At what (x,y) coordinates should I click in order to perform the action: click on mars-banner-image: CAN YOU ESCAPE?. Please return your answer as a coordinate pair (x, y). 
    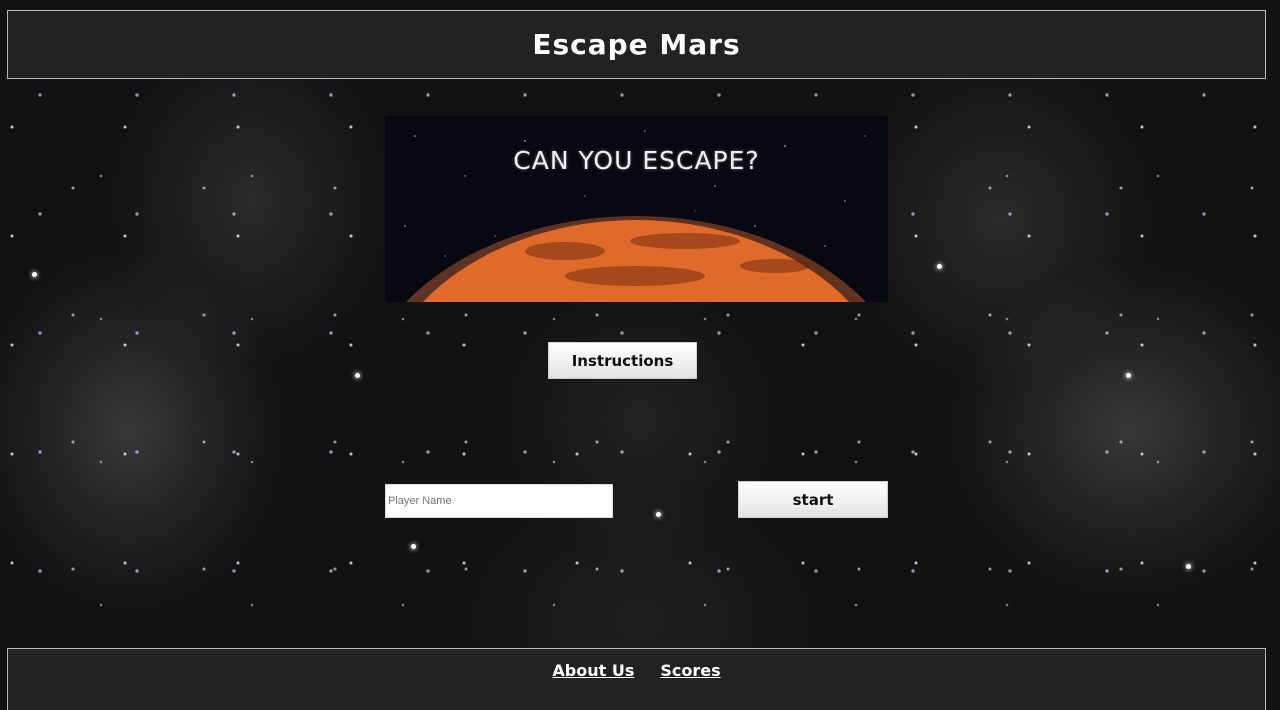
    Looking at the image, I should click on (636, 209).